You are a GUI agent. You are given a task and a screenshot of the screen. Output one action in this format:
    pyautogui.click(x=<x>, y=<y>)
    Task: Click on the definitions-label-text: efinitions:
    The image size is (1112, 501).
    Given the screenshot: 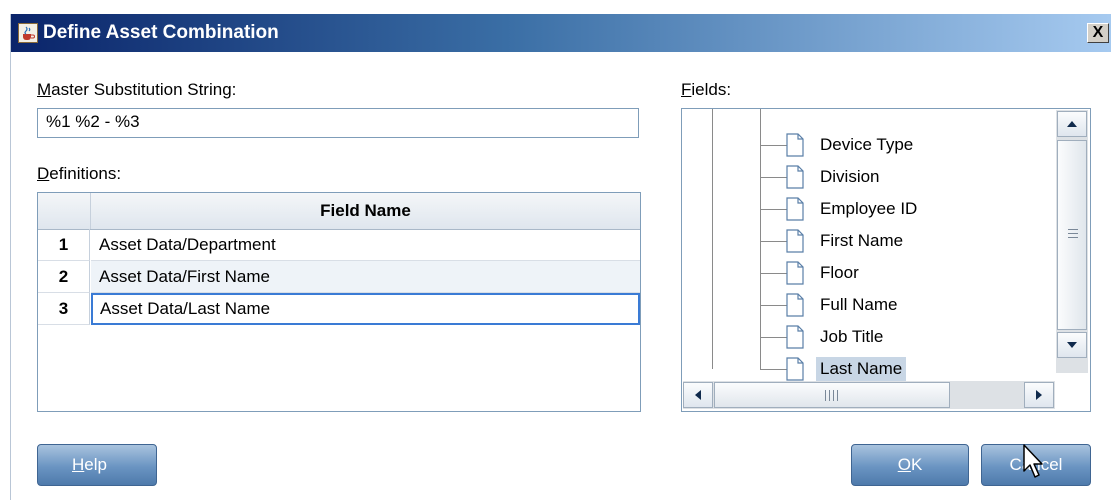 What is the action you would take?
    pyautogui.click(x=85, y=173)
    